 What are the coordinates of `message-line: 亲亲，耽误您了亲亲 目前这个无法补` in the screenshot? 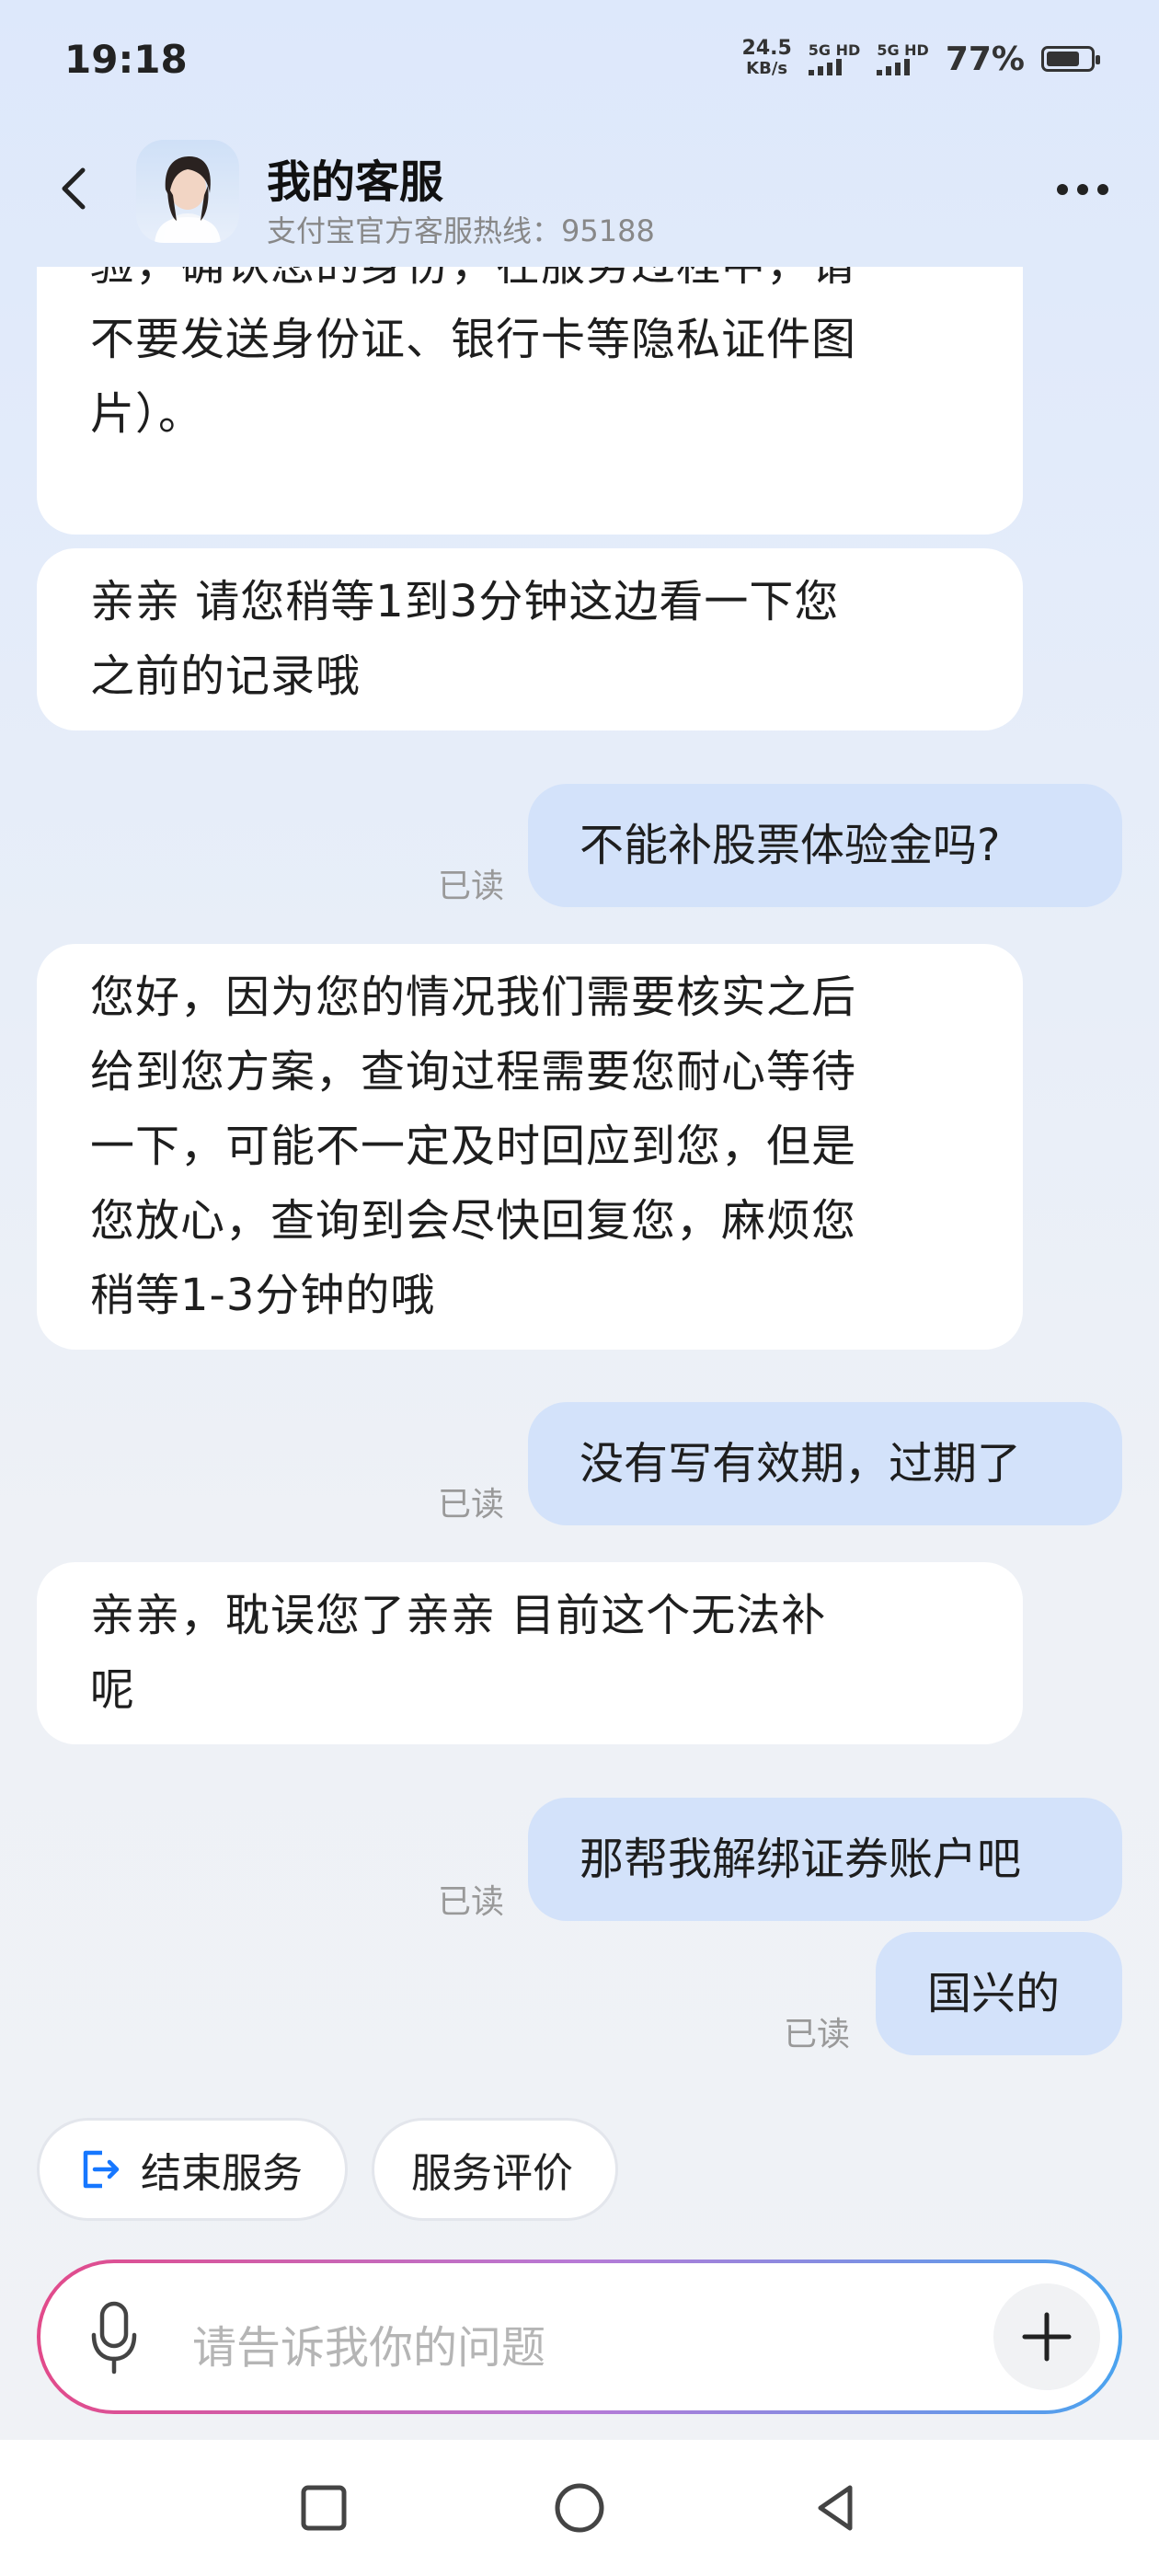 It's located at (458, 1615).